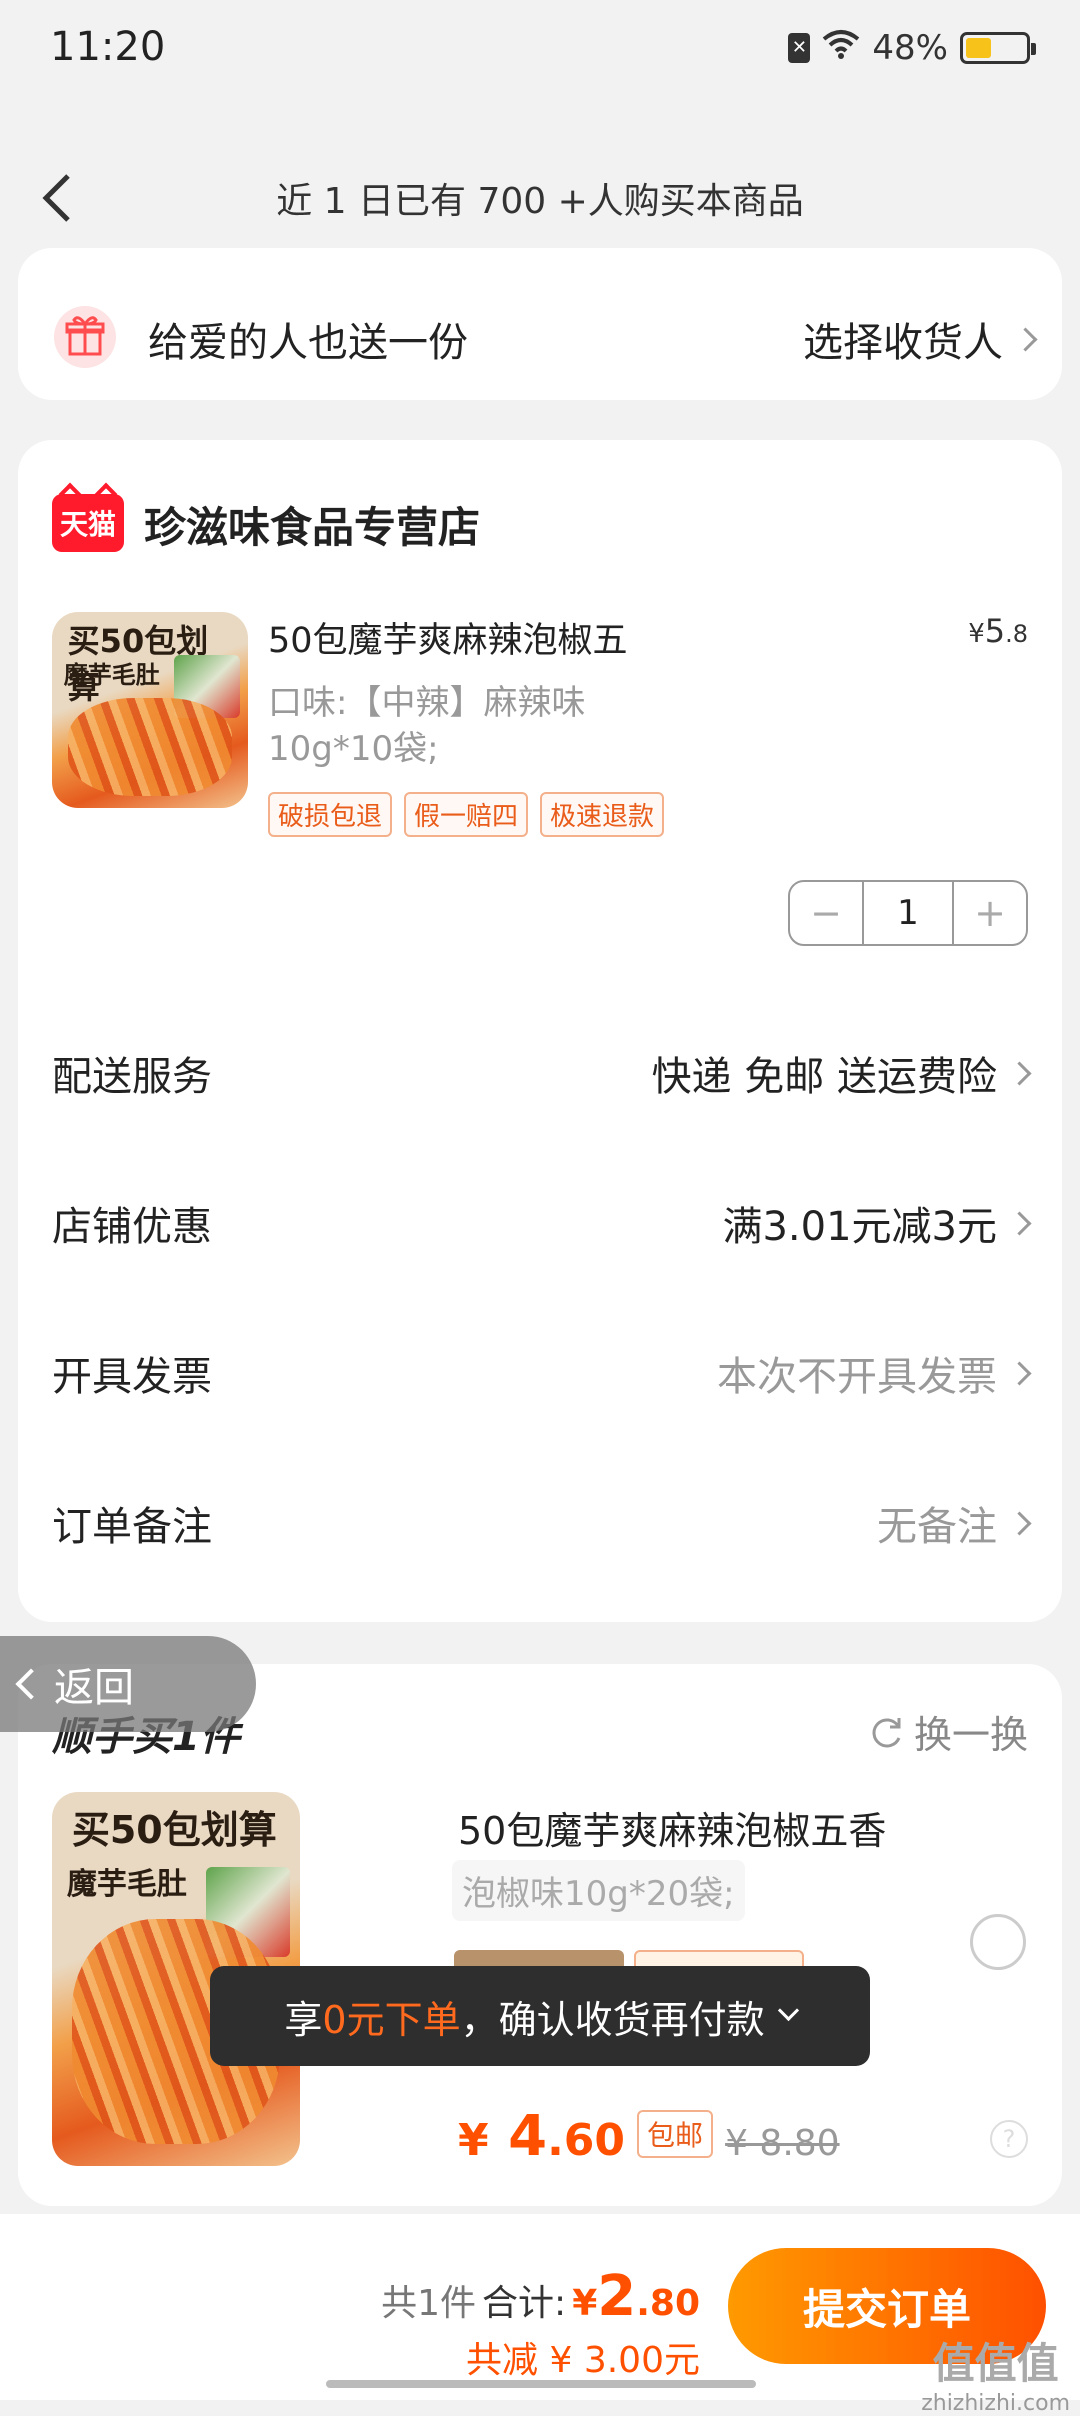 The image size is (1080, 2416). What do you see at coordinates (598, 1890) in the screenshot?
I see `add-on-product-spec: 泡椒味10g*20袋;` at bounding box center [598, 1890].